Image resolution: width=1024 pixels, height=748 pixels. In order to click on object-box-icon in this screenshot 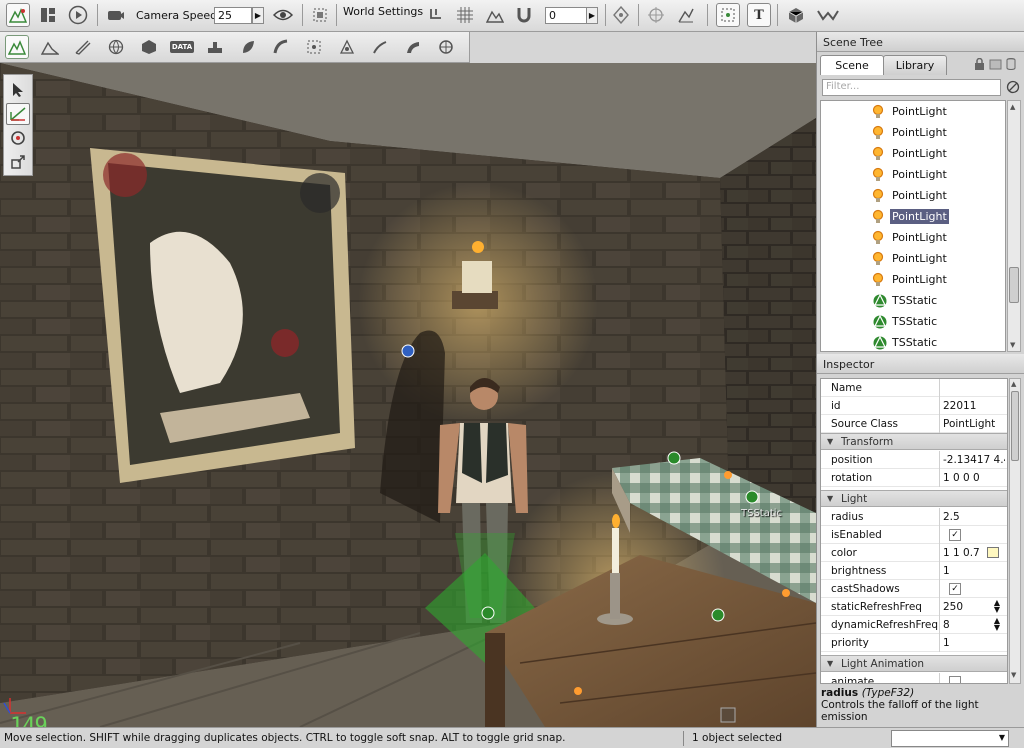, I will do `click(796, 15)`.